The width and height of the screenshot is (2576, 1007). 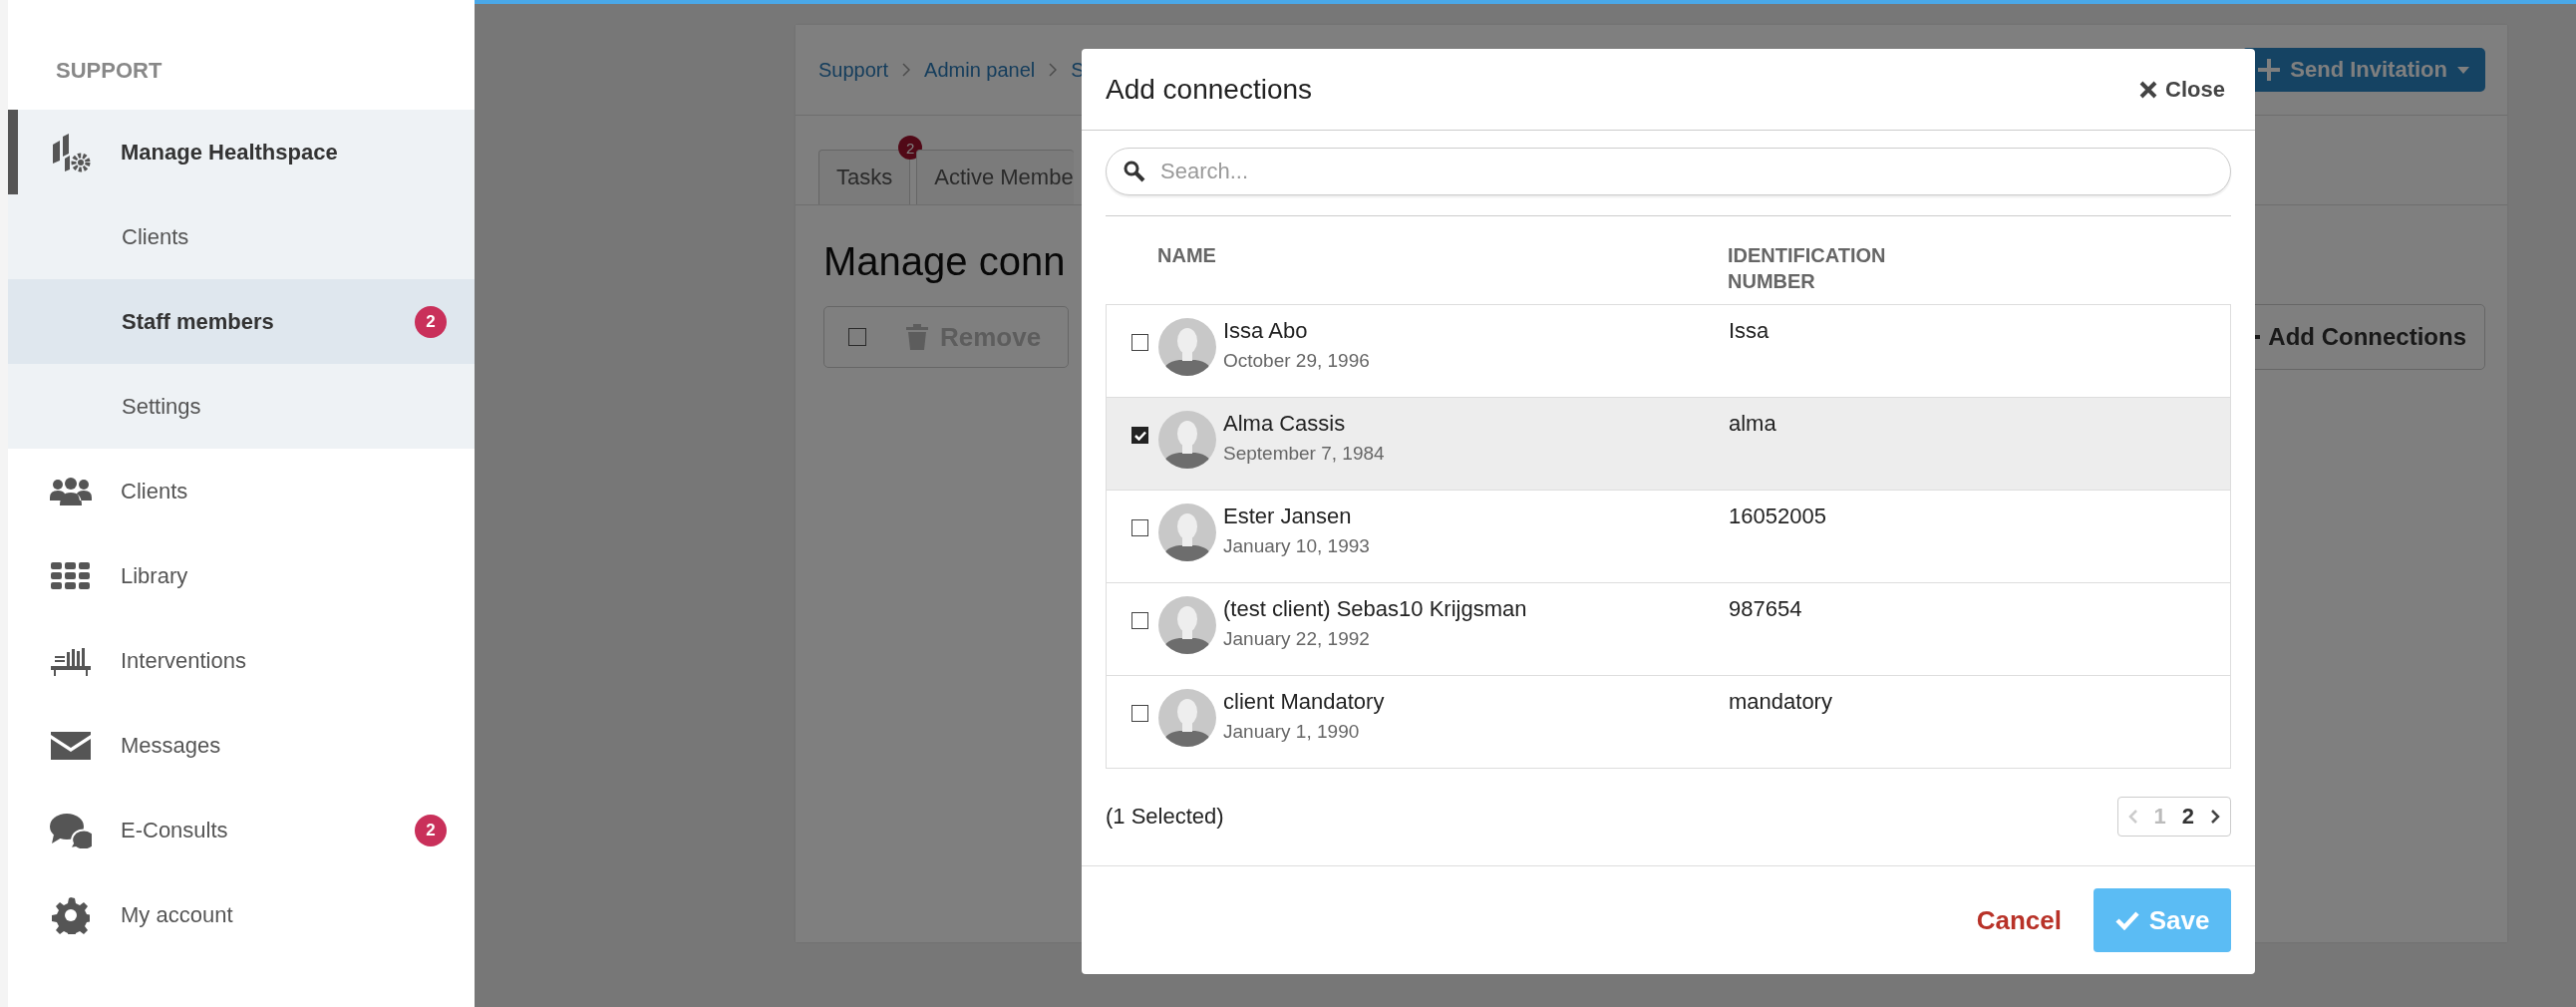 I want to click on birth-date: January 22, 1992, so click(x=1297, y=639).